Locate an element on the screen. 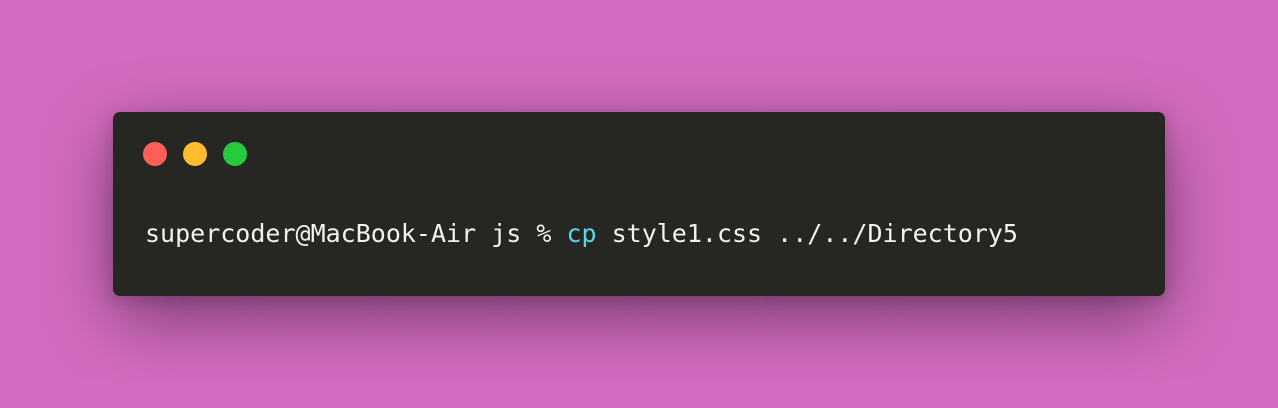 This screenshot has height=408, width=1278. window-controls is located at coordinates (195, 154).